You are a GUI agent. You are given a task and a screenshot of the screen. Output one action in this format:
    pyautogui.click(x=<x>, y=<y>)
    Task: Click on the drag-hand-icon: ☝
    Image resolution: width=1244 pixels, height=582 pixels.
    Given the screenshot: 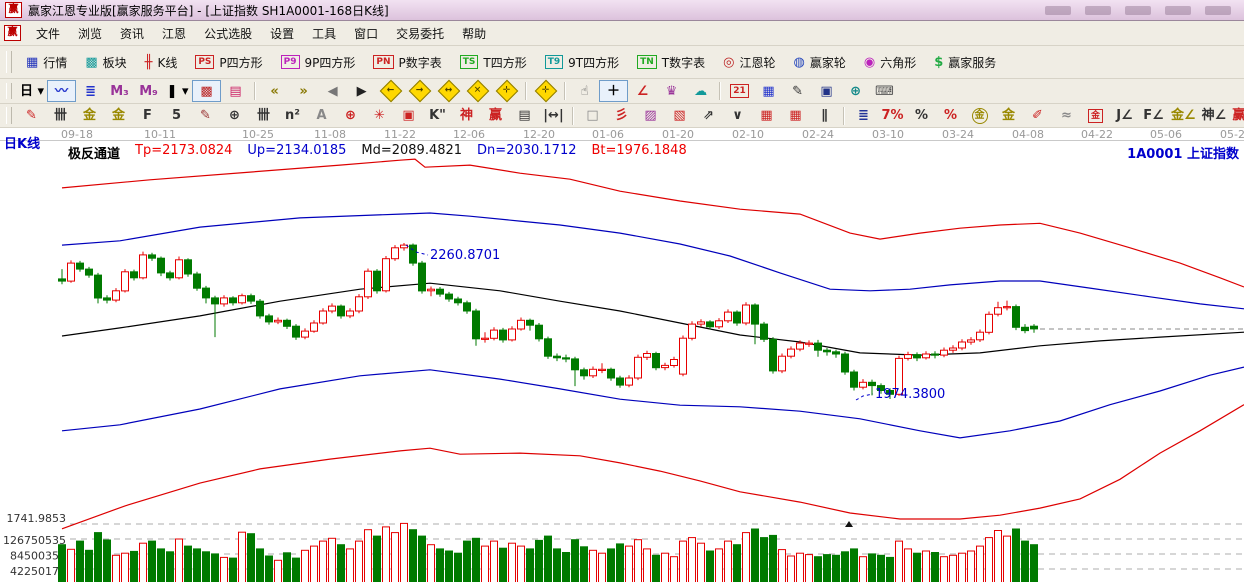 What is the action you would take?
    pyautogui.click(x=584, y=91)
    